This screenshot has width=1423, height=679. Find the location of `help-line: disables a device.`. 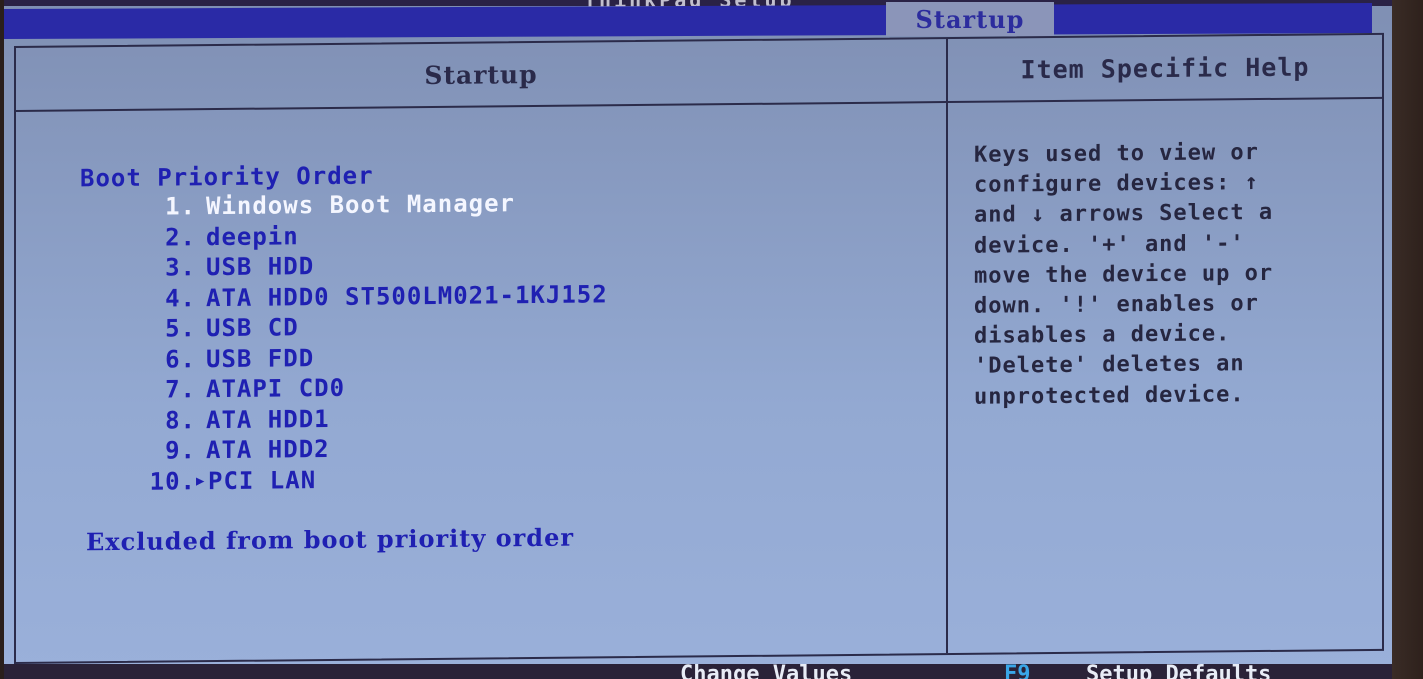

help-line: disables a device. is located at coordinates (1102, 335).